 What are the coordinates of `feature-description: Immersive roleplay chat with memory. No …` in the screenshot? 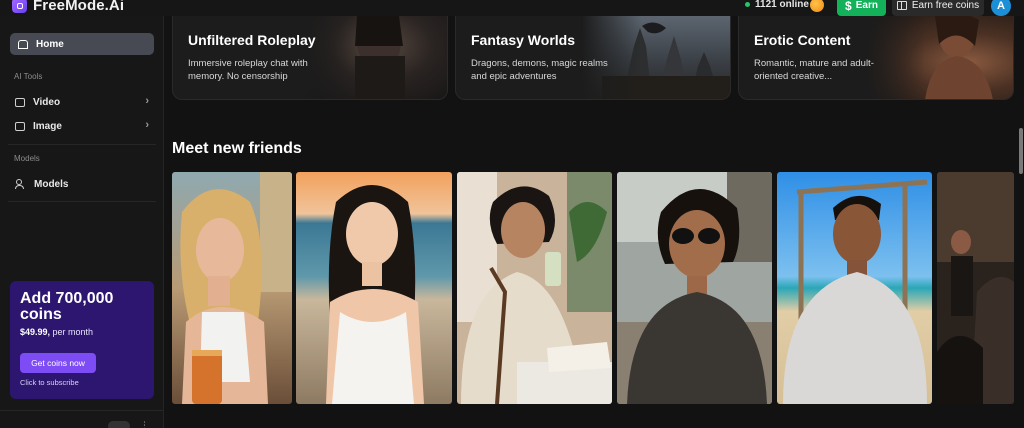 It's located at (248, 70).